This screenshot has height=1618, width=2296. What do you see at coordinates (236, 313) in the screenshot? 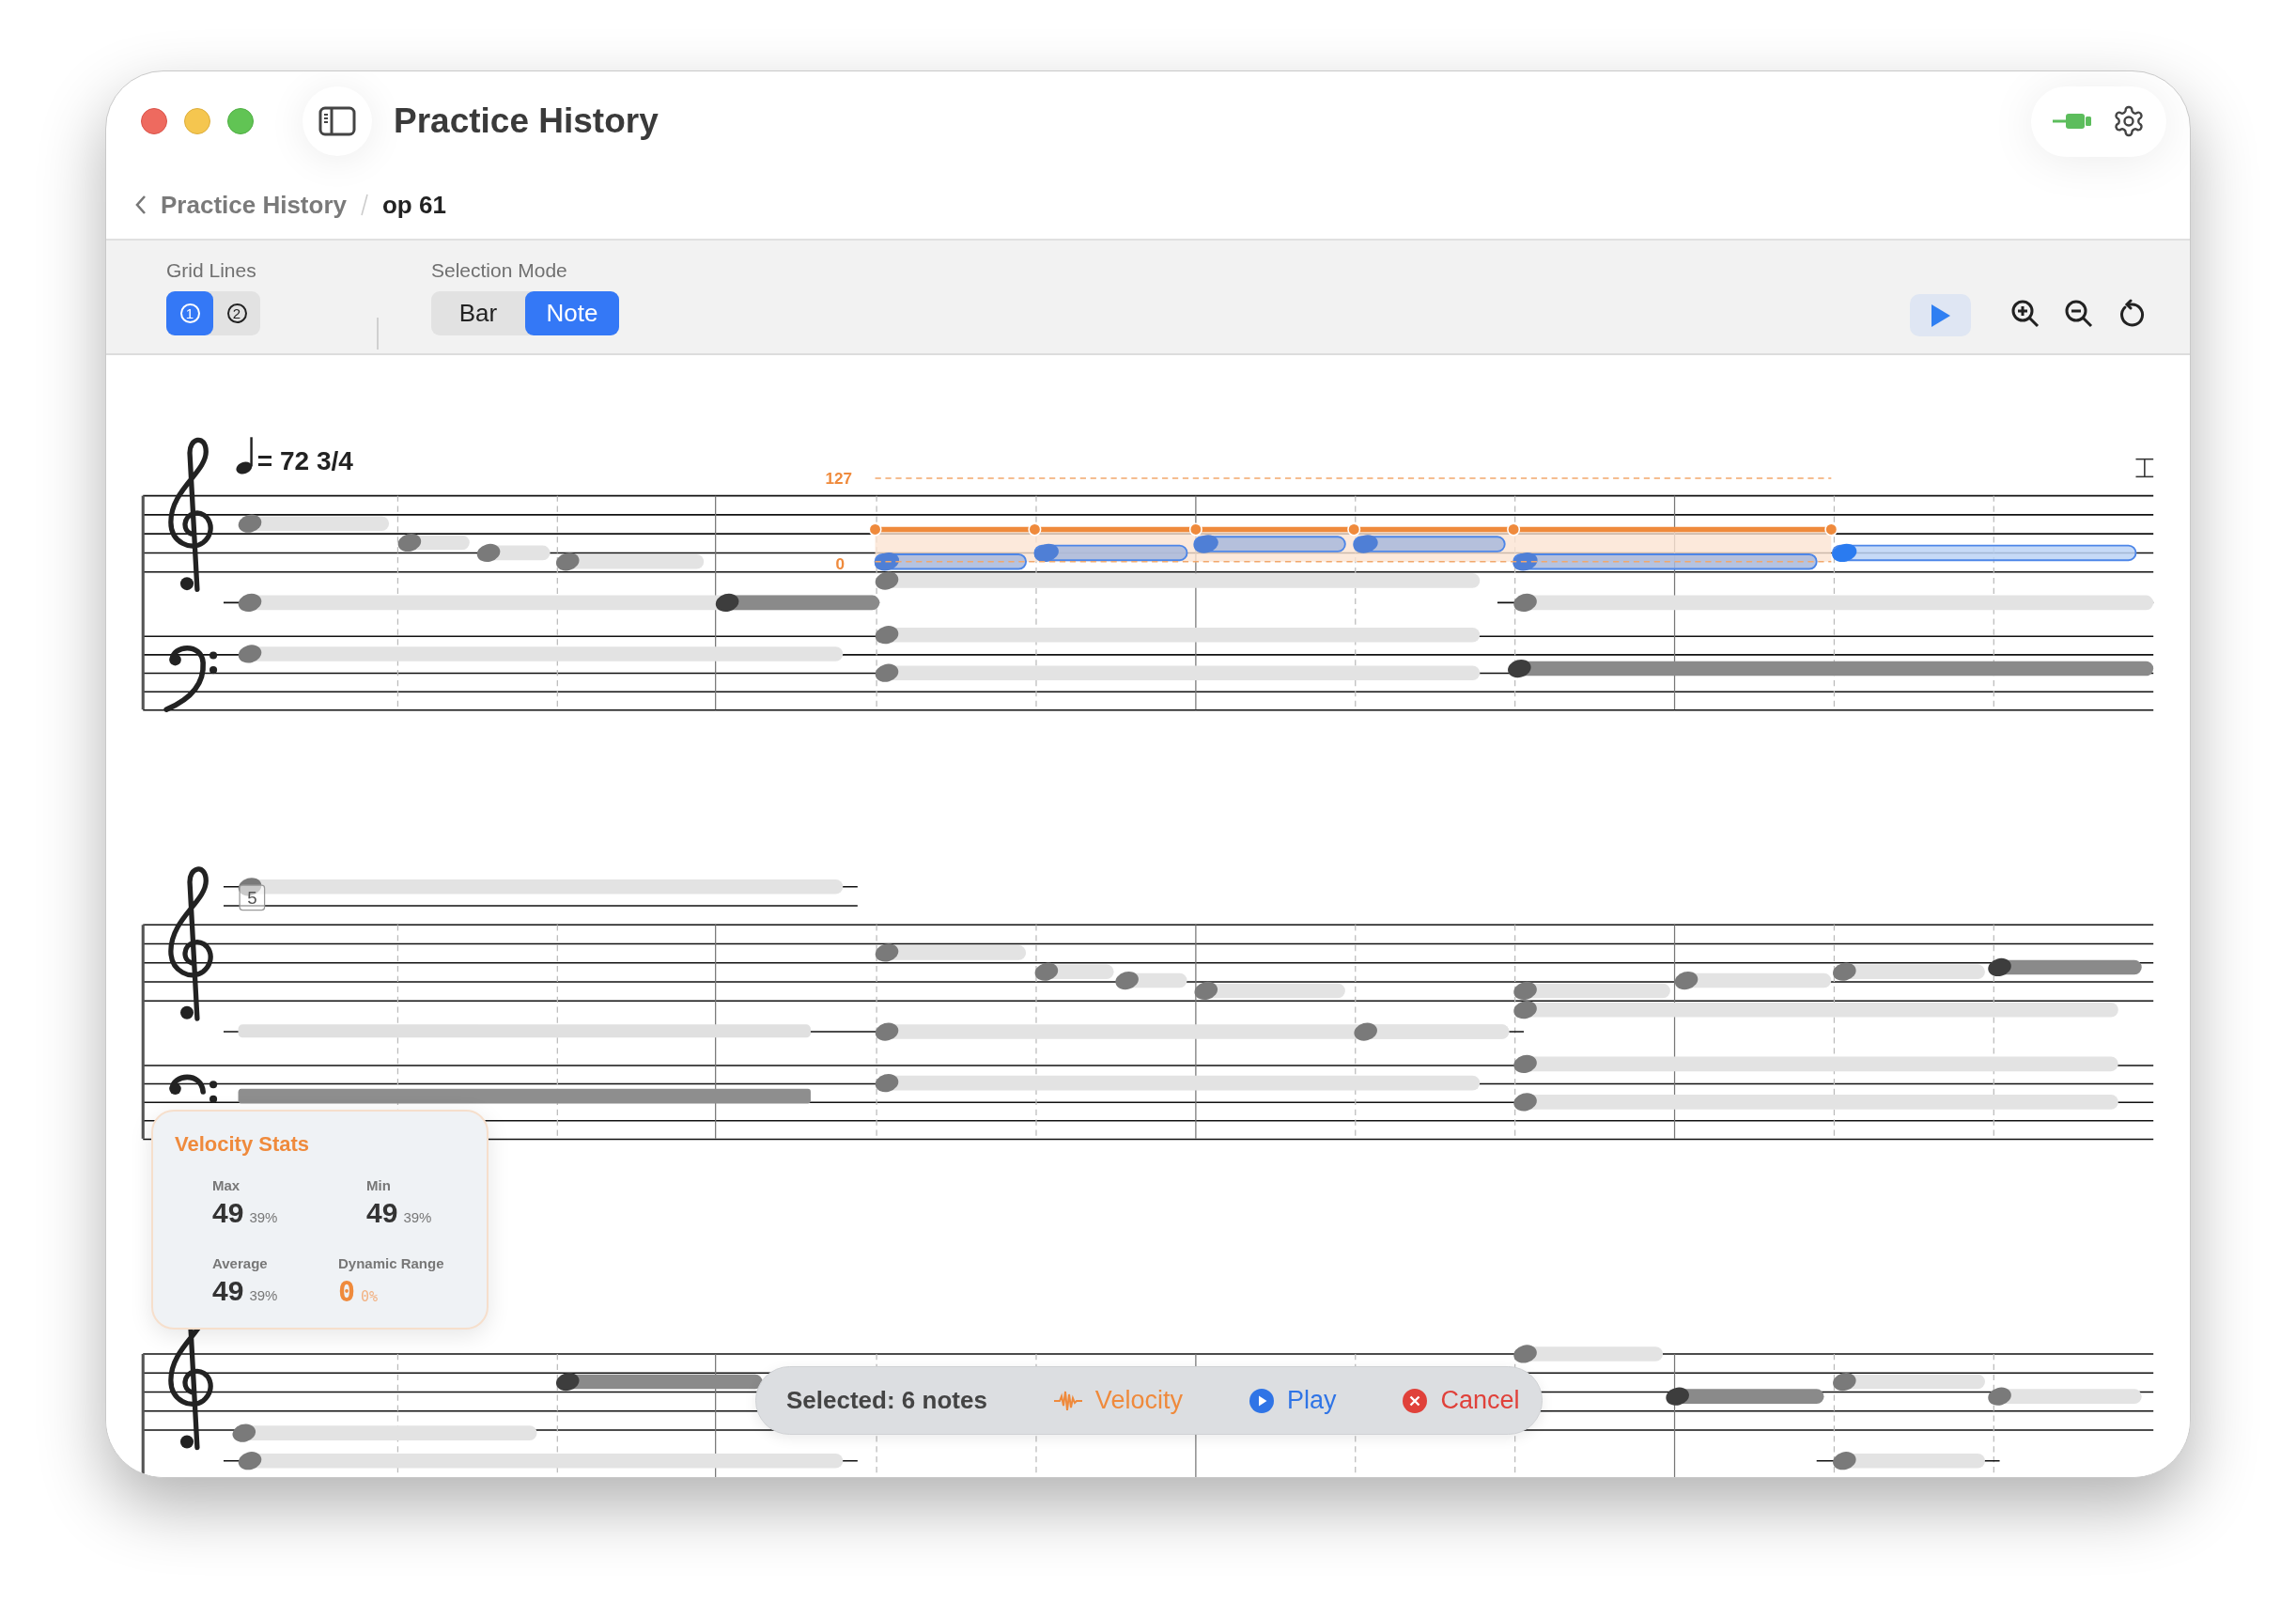
I see `grid-lines-option: 2` at bounding box center [236, 313].